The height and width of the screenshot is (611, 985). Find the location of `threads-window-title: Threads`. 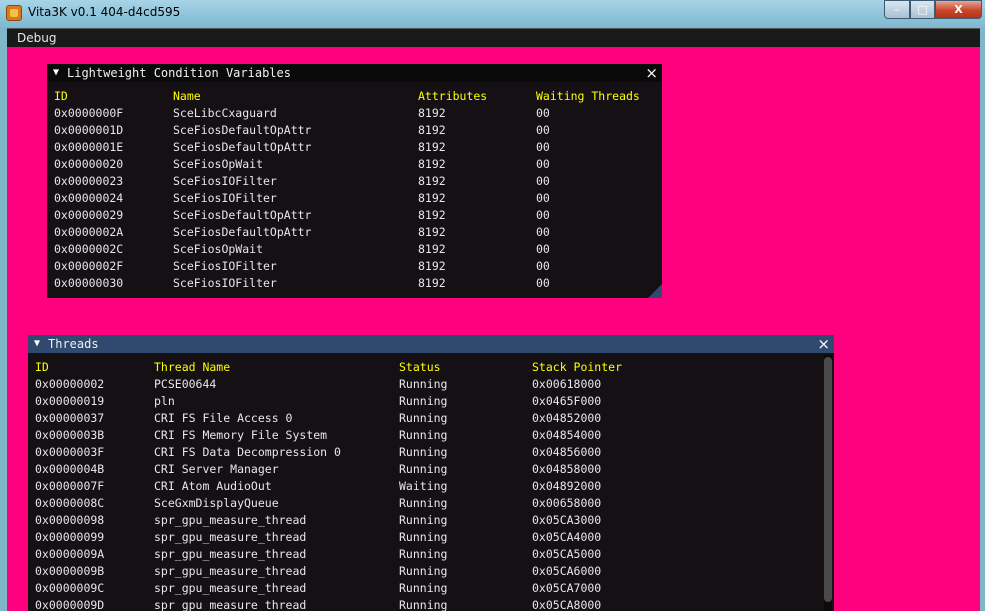

threads-window-title: Threads is located at coordinates (73, 344).